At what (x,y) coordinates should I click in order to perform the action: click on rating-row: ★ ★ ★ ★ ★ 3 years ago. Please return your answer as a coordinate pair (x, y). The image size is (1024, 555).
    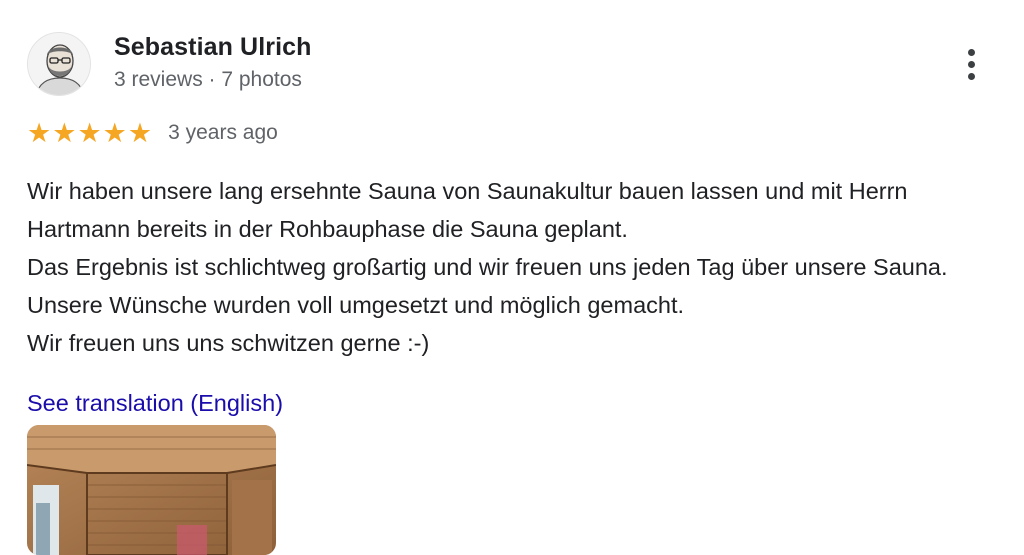
    Looking at the image, I should click on (152, 133).